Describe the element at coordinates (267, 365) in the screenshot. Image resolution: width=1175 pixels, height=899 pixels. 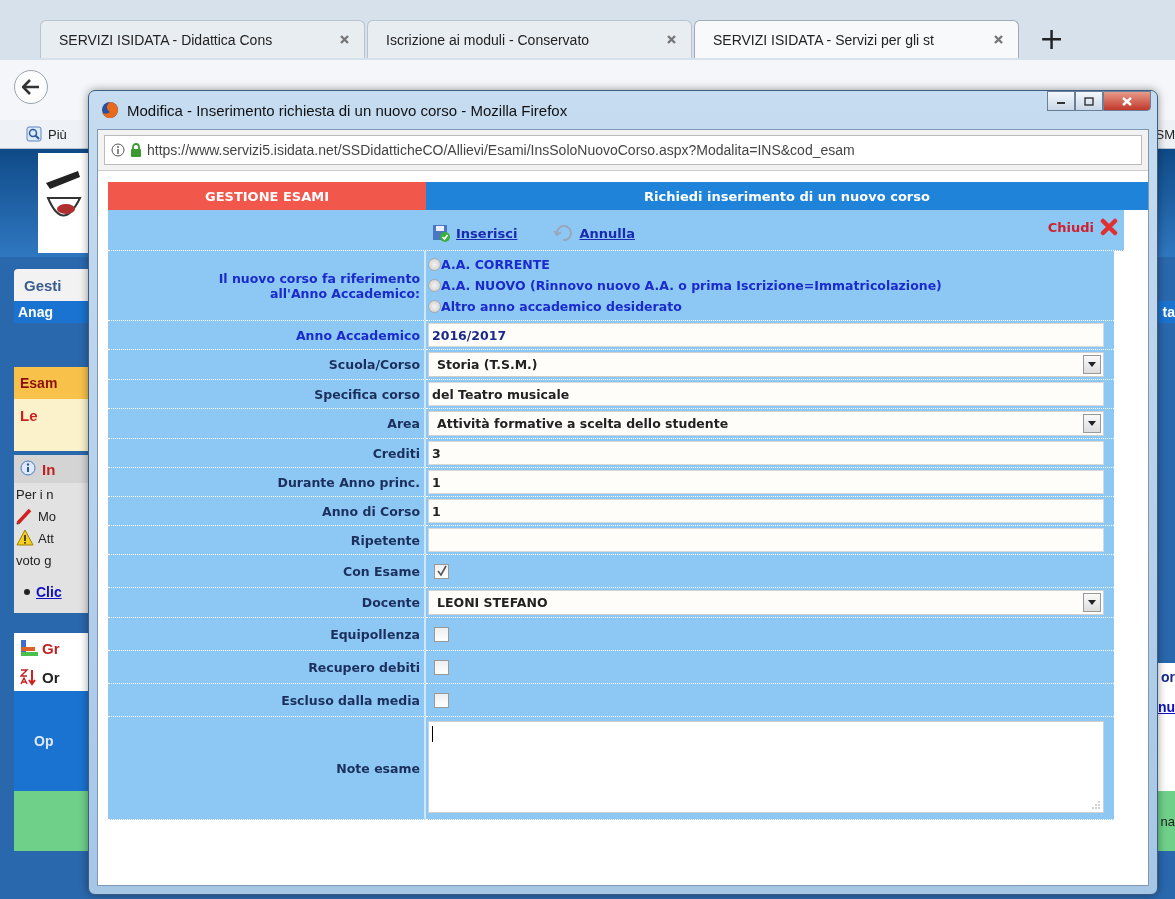
I see `field-label: Scuola/Corso` at that location.